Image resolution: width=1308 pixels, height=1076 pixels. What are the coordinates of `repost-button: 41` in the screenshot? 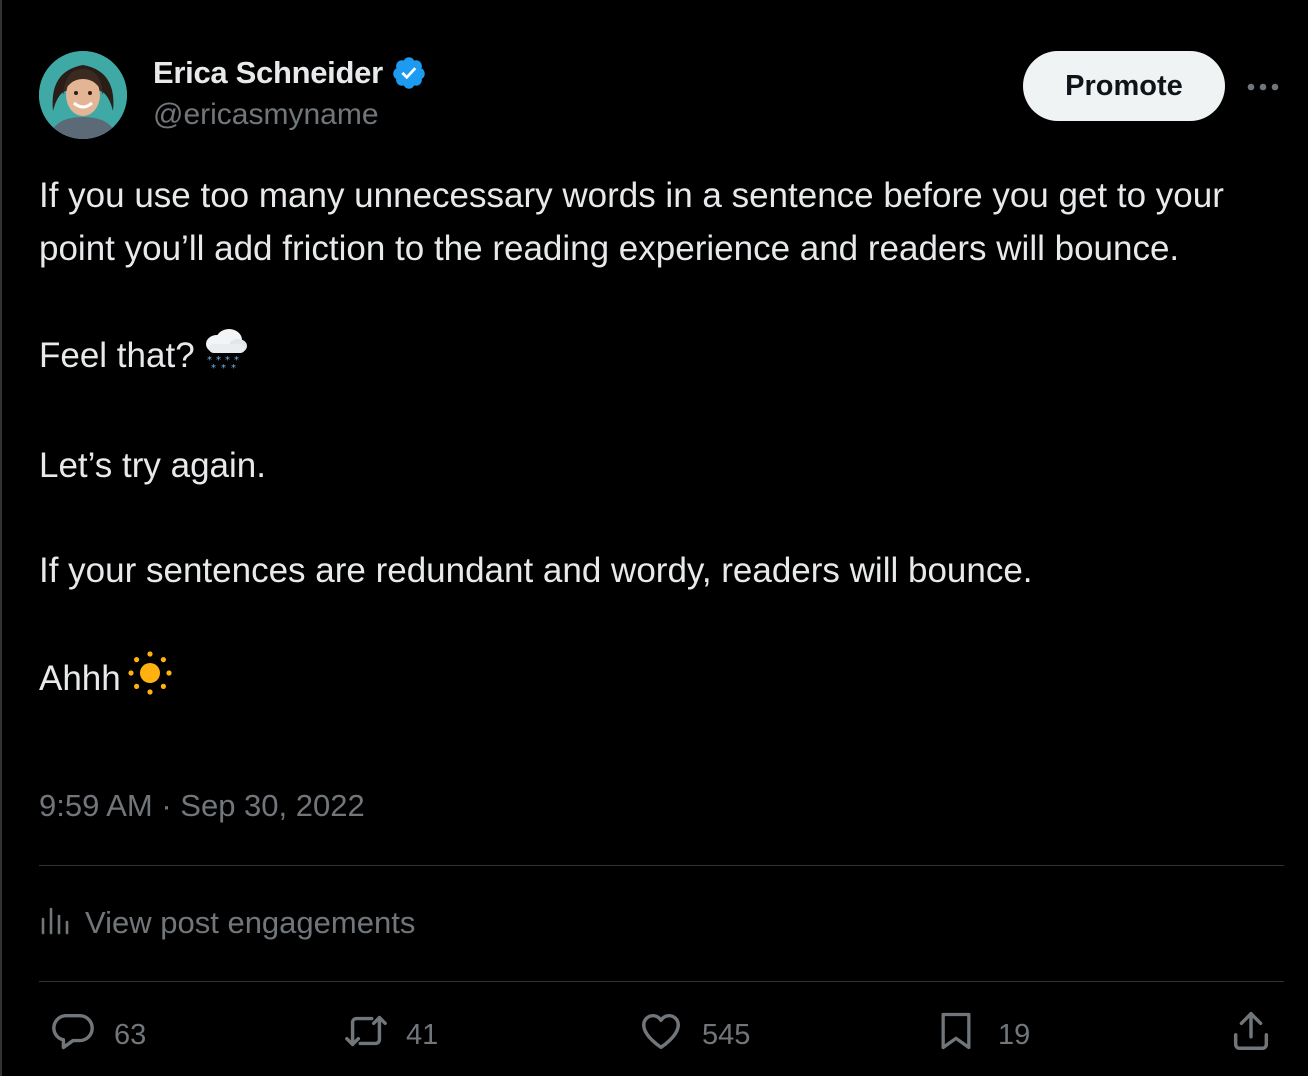 It's located at (390, 1035).